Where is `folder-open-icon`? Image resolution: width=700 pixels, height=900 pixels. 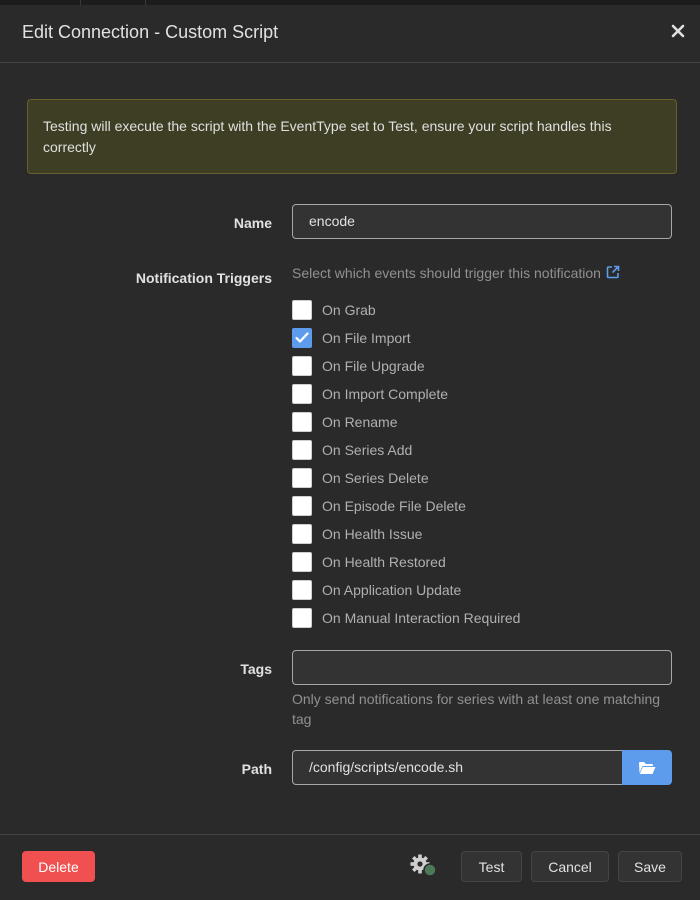 folder-open-icon is located at coordinates (647, 767).